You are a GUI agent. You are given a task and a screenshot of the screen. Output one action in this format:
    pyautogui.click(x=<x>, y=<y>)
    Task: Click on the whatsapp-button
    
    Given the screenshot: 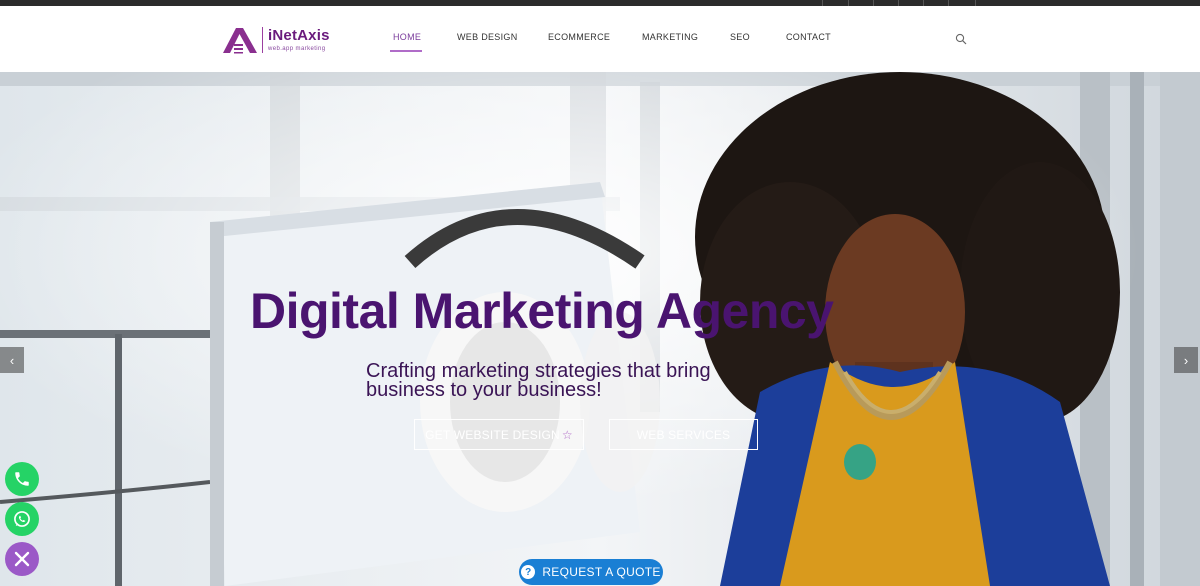 What is the action you would take?
    pyautogui.click(x=22, y=519)
    